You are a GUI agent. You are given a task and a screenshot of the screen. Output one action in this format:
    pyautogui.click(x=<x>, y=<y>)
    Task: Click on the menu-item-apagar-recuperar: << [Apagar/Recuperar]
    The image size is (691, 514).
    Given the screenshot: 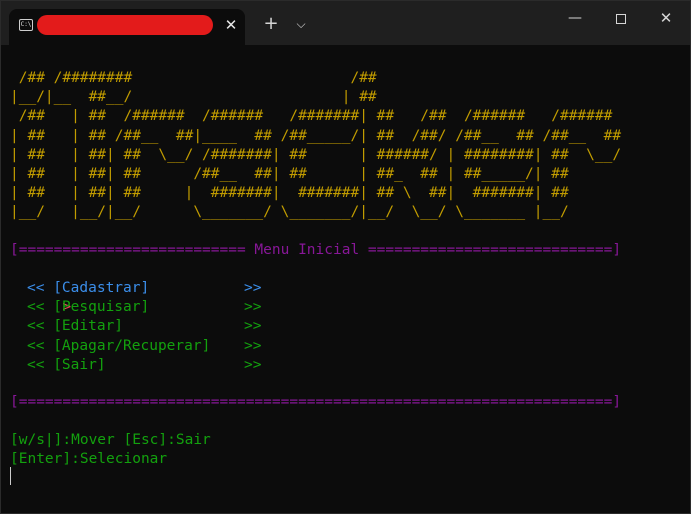 What is the action you would take?
    pyautogui.click(x=118, y=346)
    